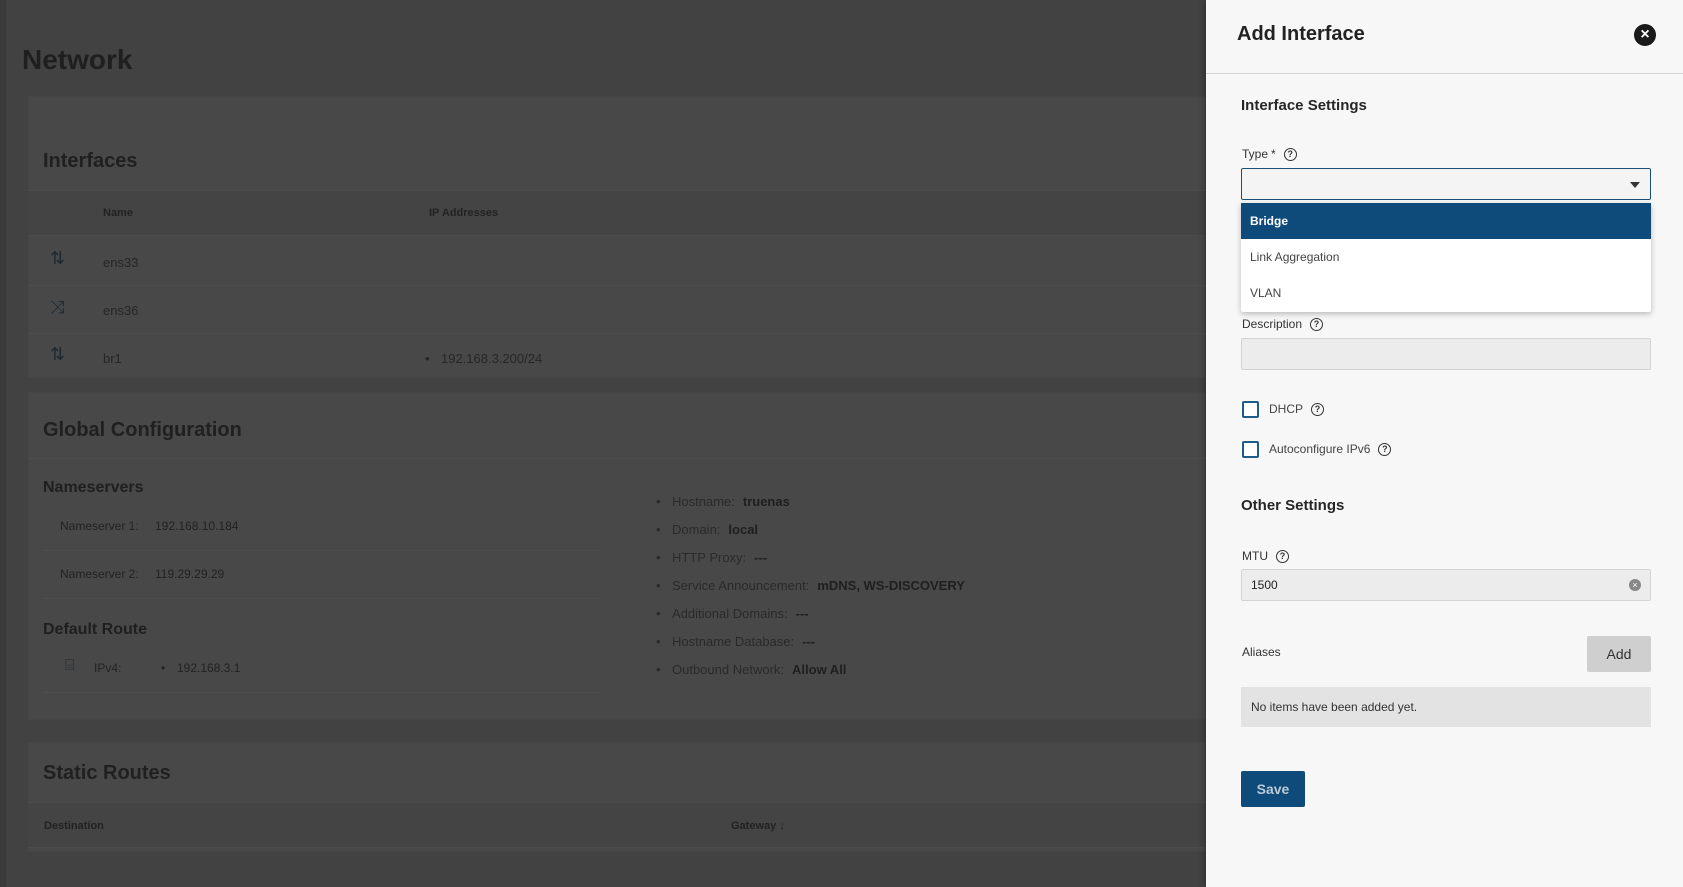 The height and width of the screenshot is (887, 1683). What do you see at coordinates (464, 213) in the screenshot?
I see `column-ip-addresses: IP Addresses` at bounding box center [464, 213].